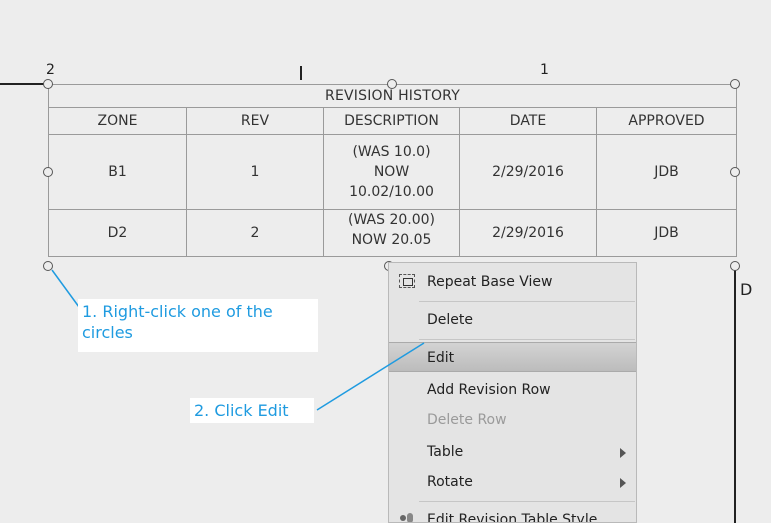 This screenshot has height=523, width=771. I want to click on callout-step1: 1. Right-click one of the circles, so click(198, 325).